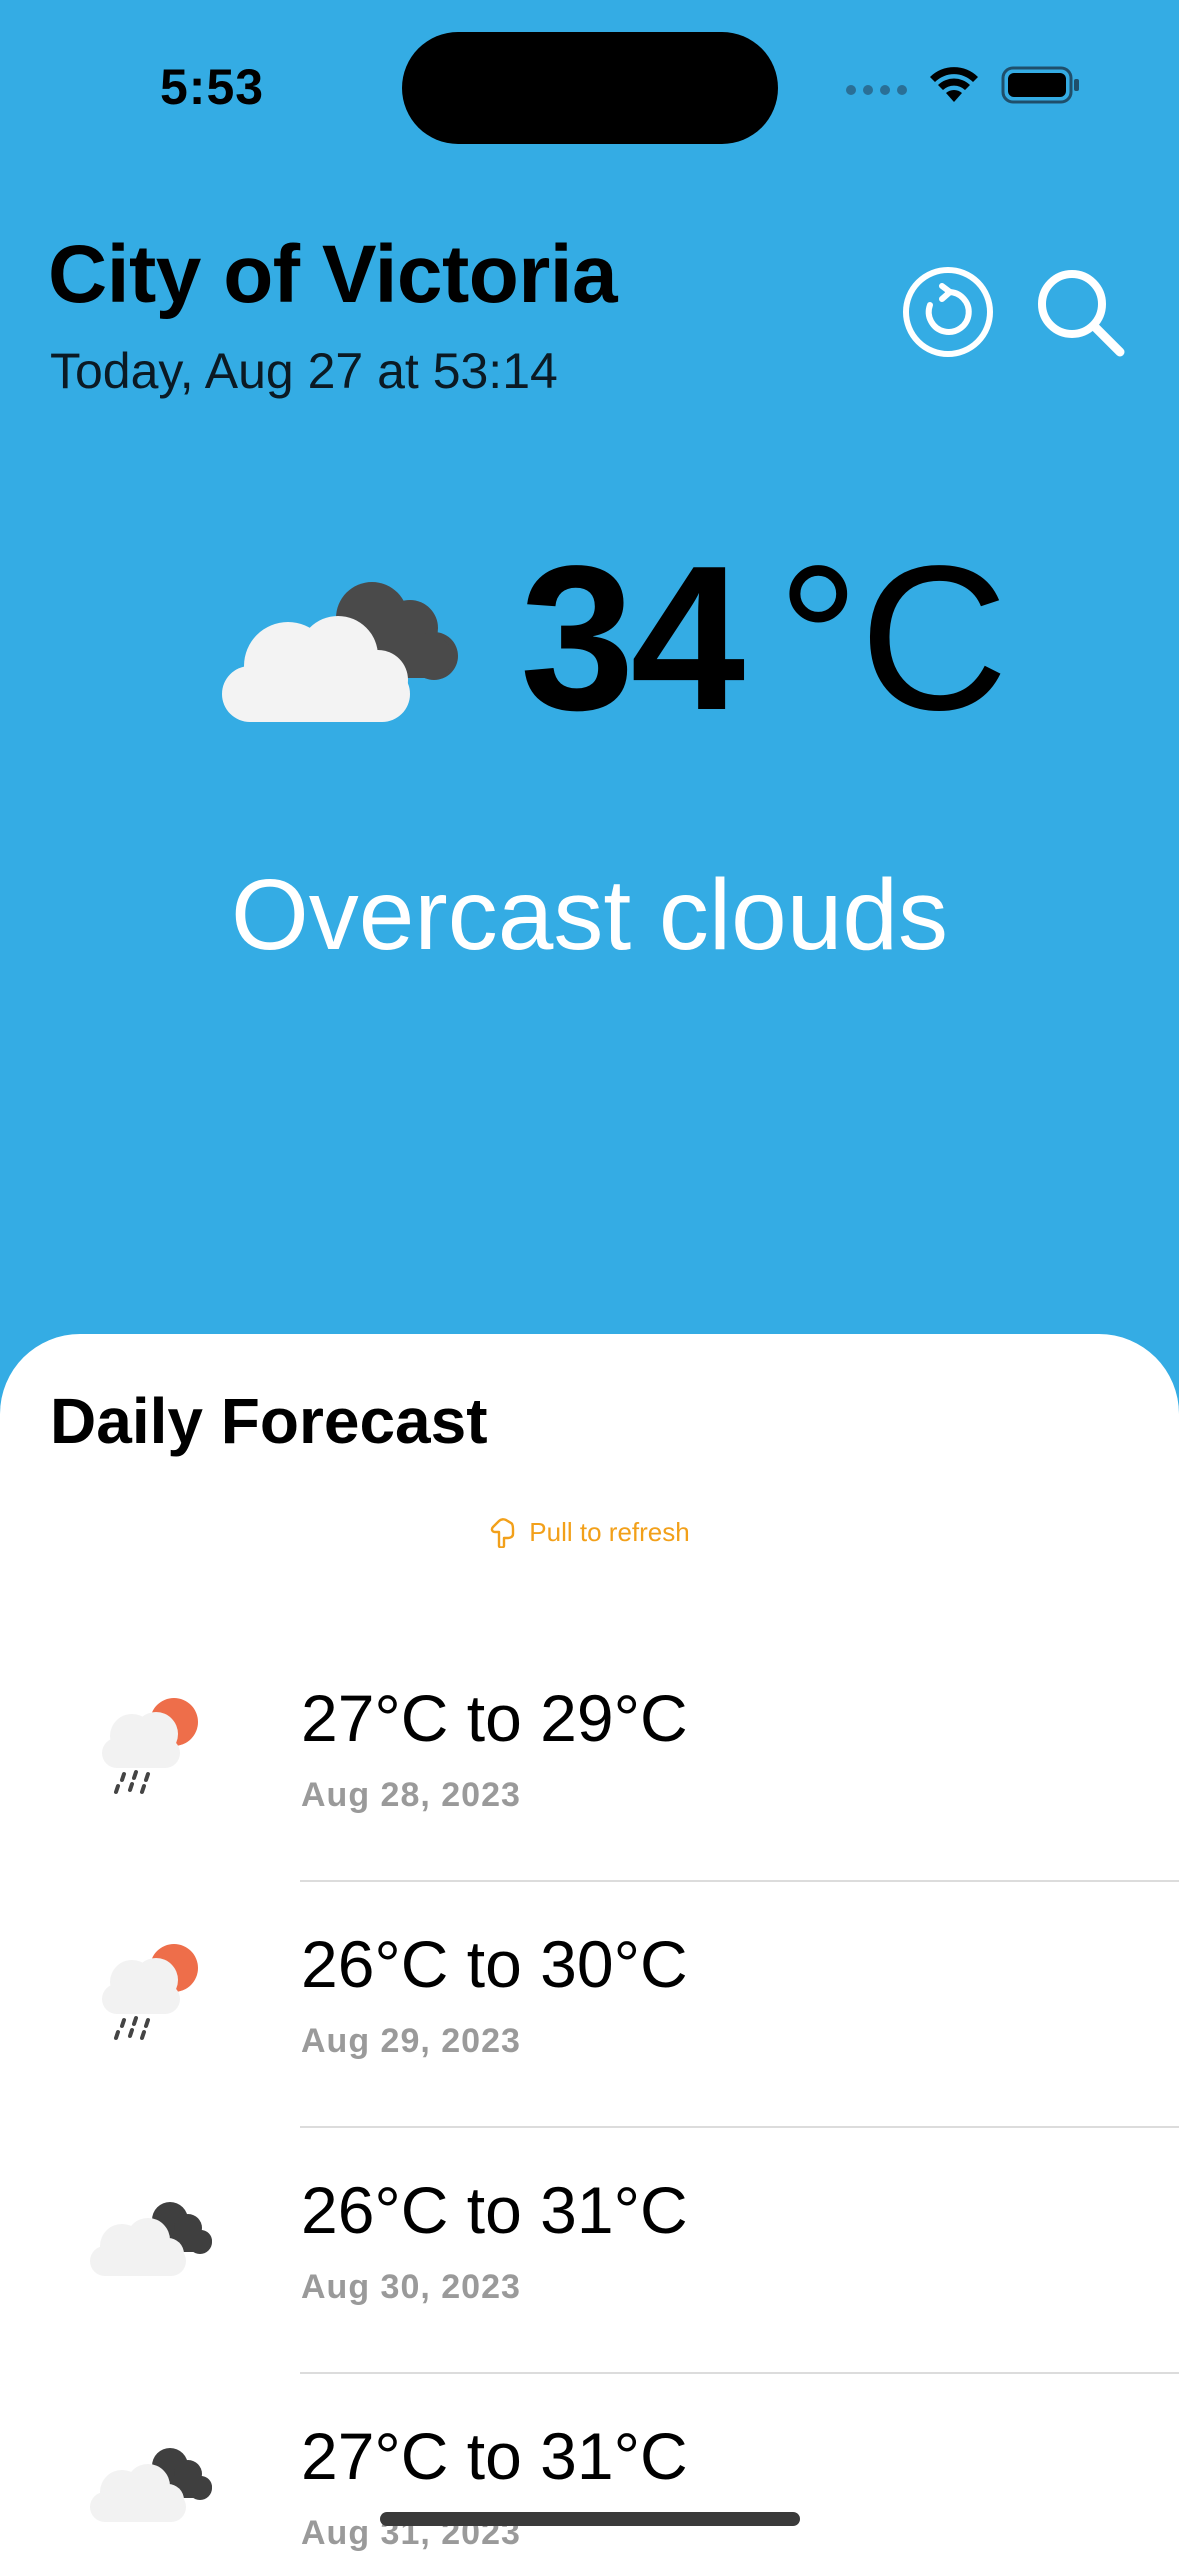 Image resolution: width=1179 pixels, height=2556 pixels. What do you see at coordinates (1041, 85) in the screenshot?
I see `battery-icon` at bounding box center [1041, 85].